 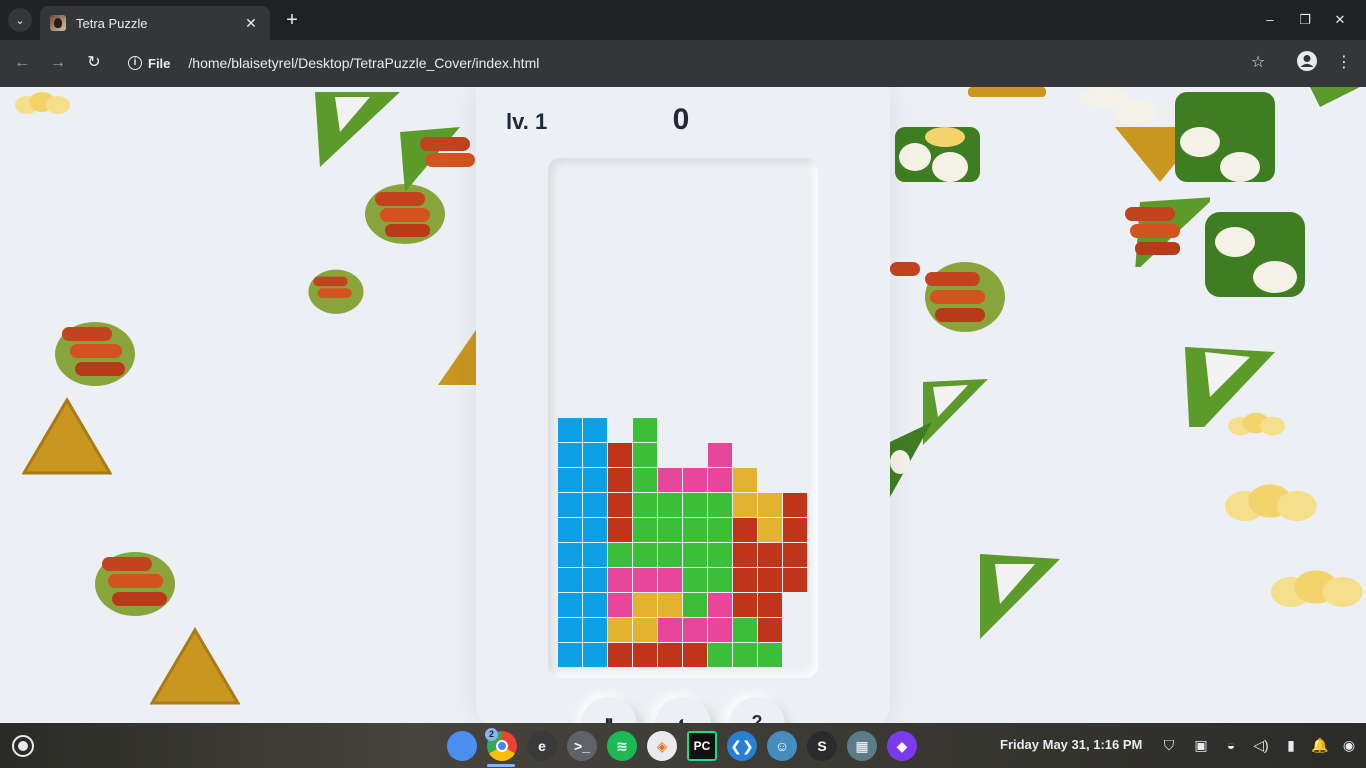 I want to click on new-tab-button: +, so click(x=292, y=20).